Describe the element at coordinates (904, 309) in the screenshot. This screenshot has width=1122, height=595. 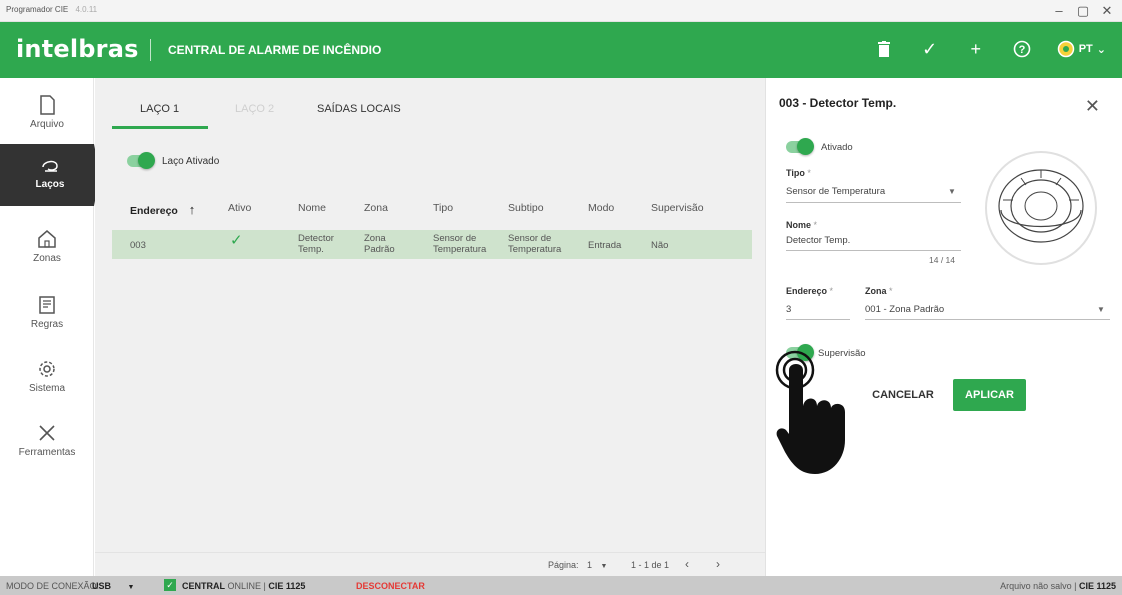
I see `zona-select: 001 - Zona Padrão` at that location.